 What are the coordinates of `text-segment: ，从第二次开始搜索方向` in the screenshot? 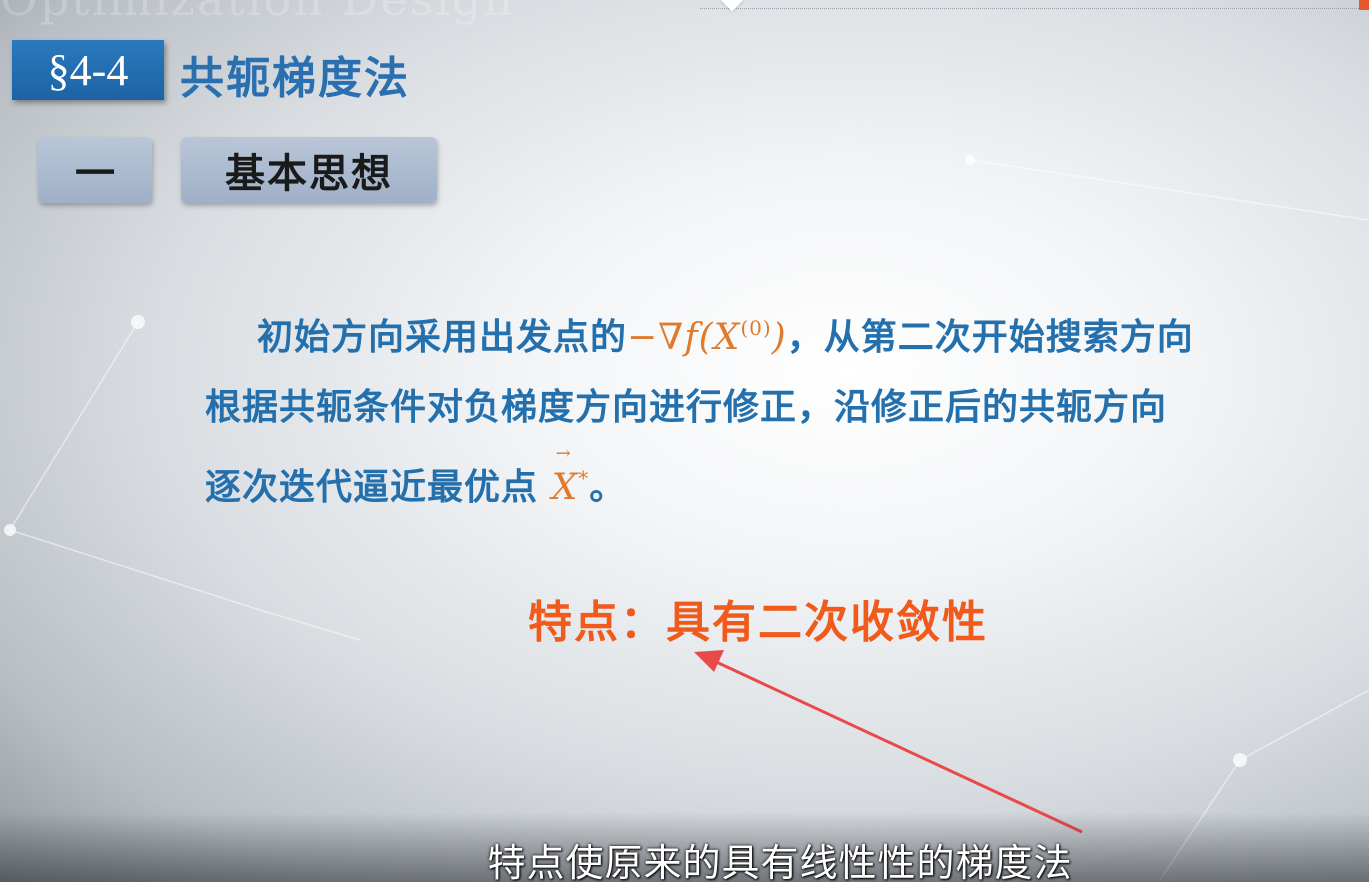 It's located at (990, 337).